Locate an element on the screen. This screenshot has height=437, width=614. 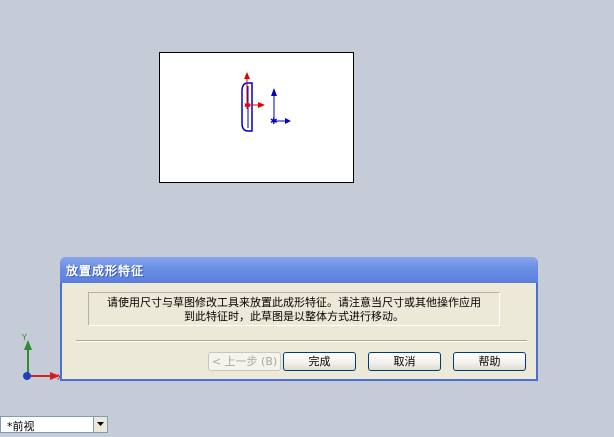
back-button: < 上一步 (B) is located at coordinates (244, 361).